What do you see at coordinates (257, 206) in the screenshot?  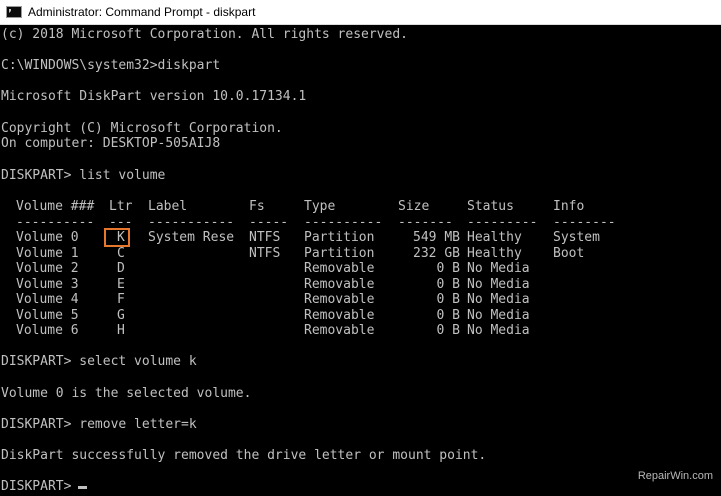 I see `table-header-fs: Fs` at bounding box center [257, 206].